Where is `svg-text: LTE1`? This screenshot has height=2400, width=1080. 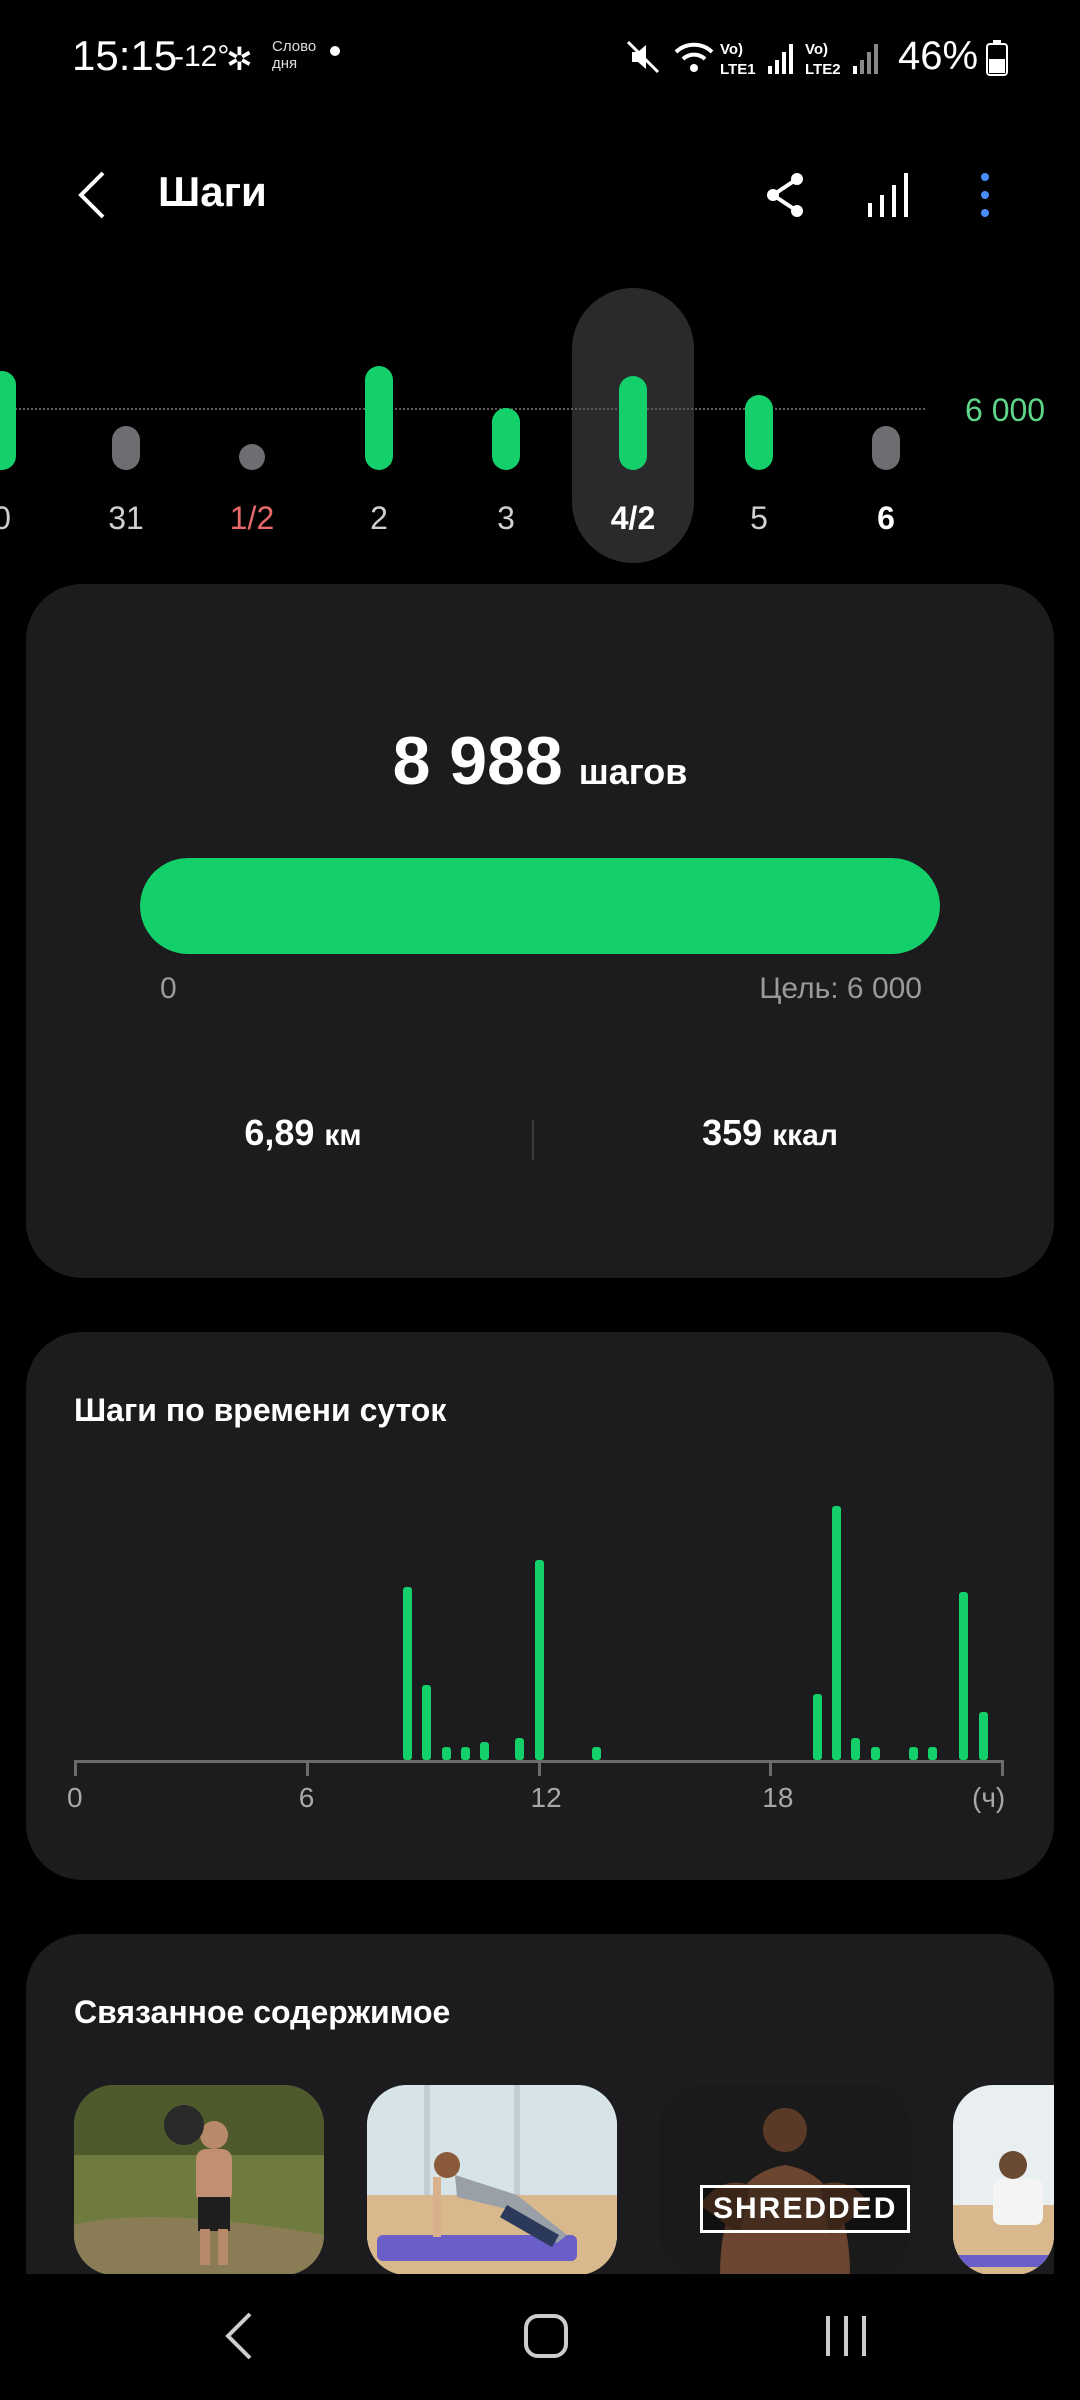
svg-text: LTE1 is located at coordinates (738, 69).